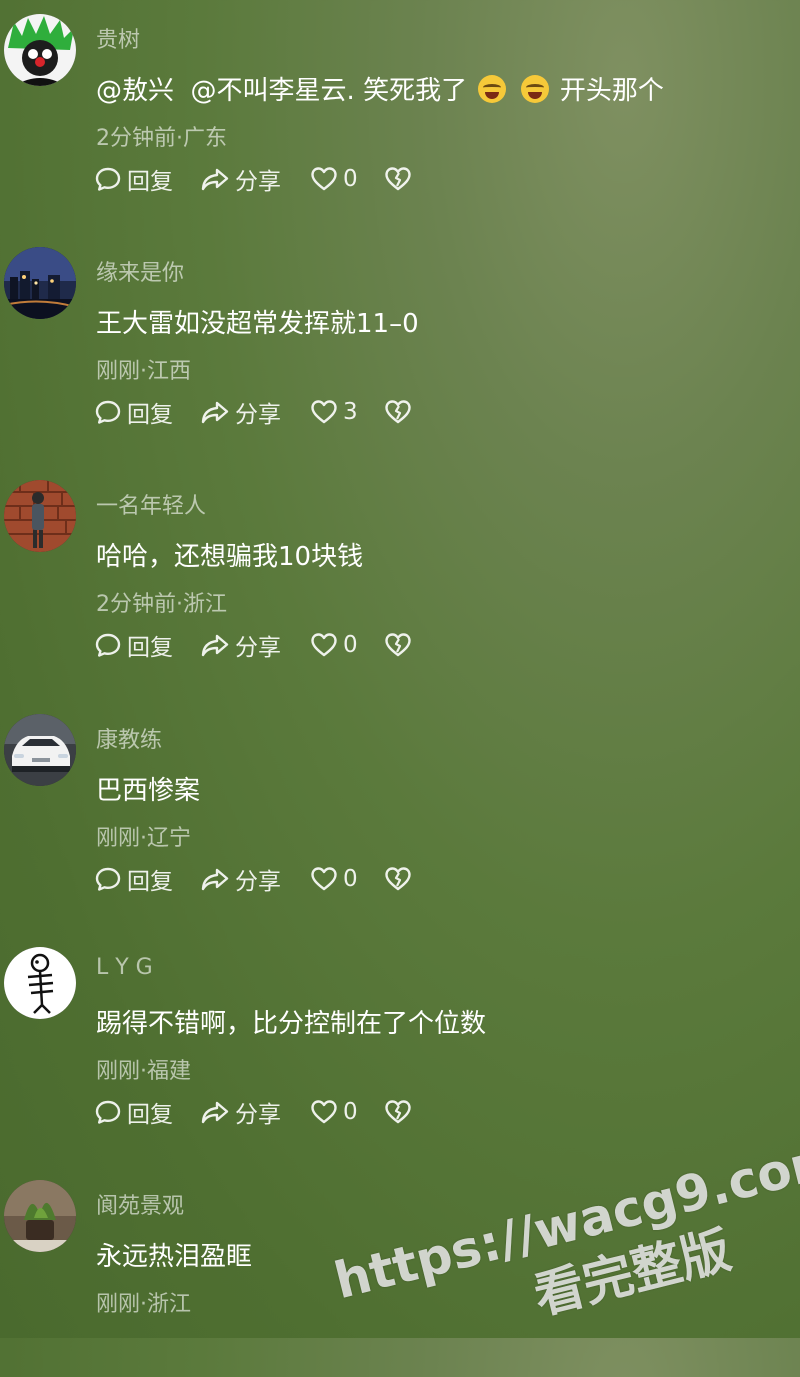  What do you see at coordinates (161, 604) in the screenshot?
I see `comment-meta: 2分钟前·浙江` at bounding box center [161, 604].